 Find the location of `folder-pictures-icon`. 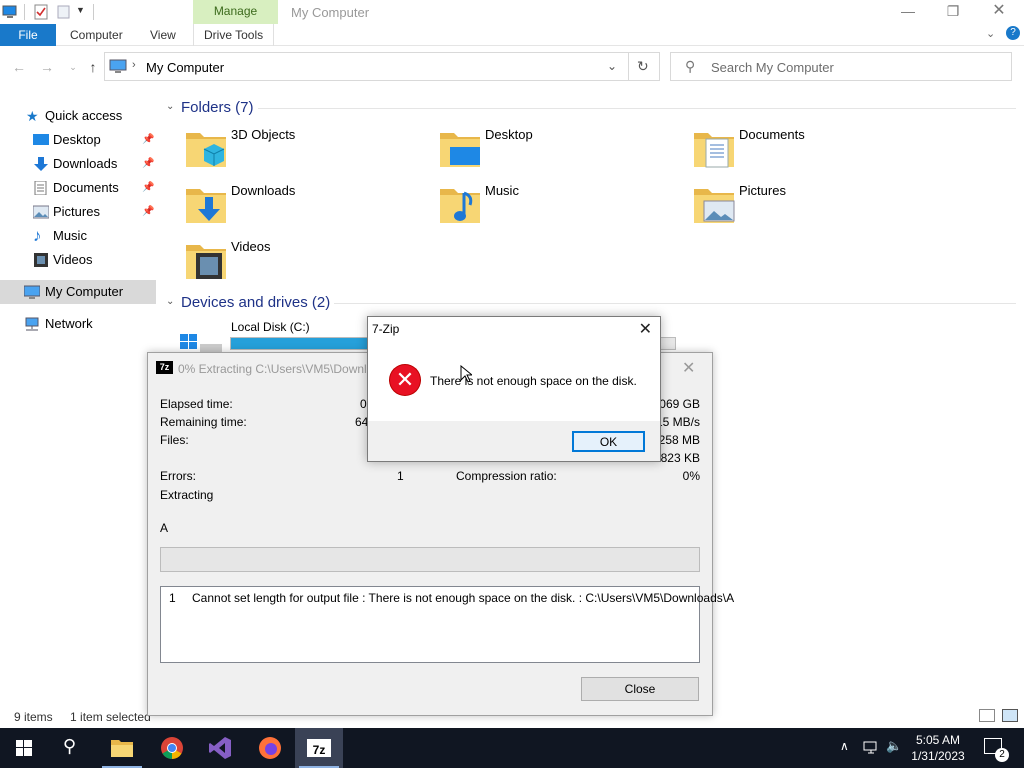

folder-pictures-icon is located at coordinates (714, 206).